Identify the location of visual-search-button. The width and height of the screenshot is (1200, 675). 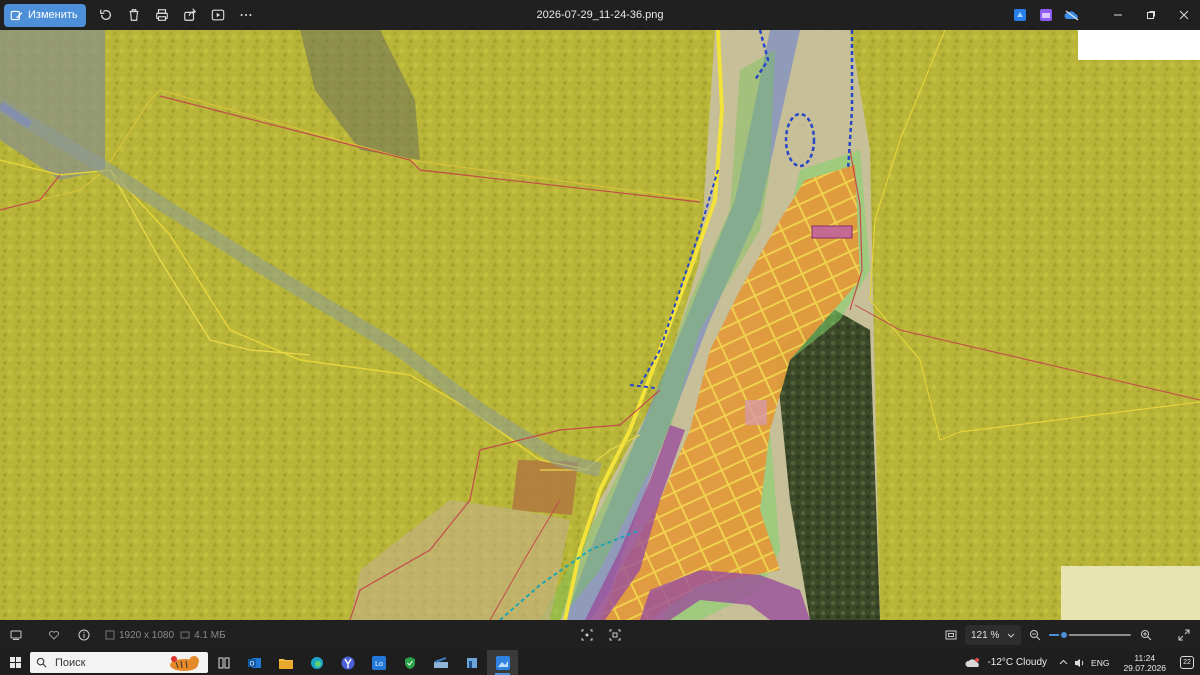
(615, 635).